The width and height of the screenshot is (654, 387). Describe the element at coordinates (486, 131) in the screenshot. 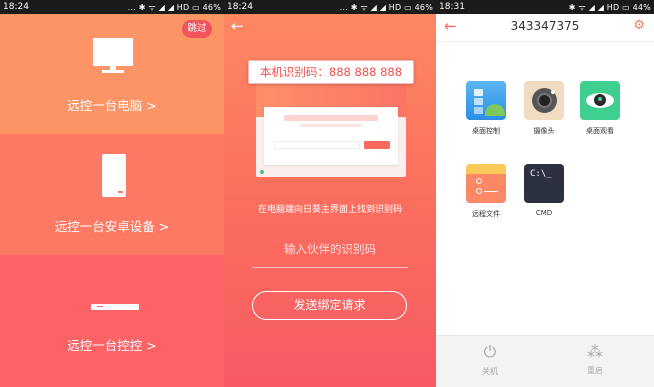

I see `tile-label: 桌面控制` at that location.